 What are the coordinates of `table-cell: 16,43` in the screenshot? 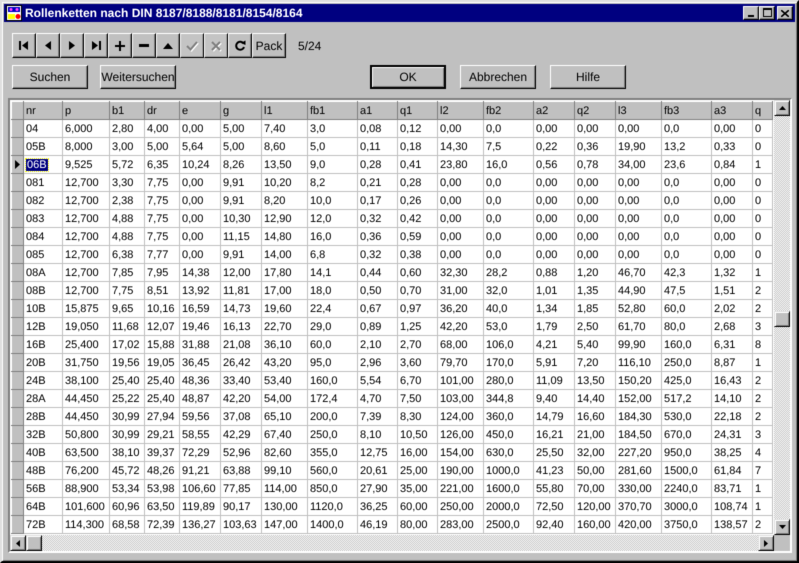 It's located at (732, 381).